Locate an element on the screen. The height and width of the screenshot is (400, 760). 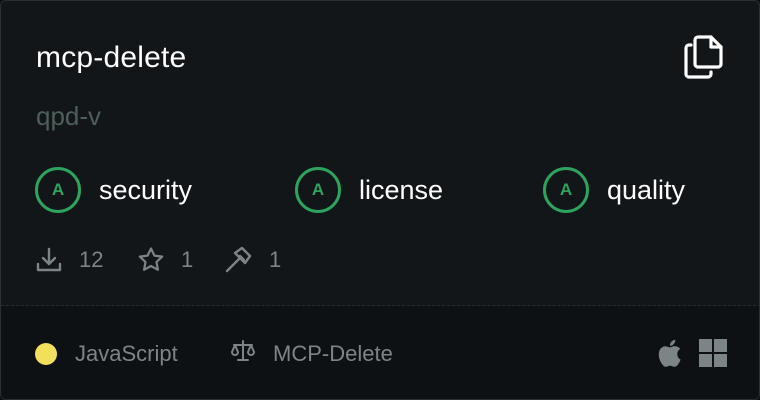
score-label: security is located at coordinates (146, 189).